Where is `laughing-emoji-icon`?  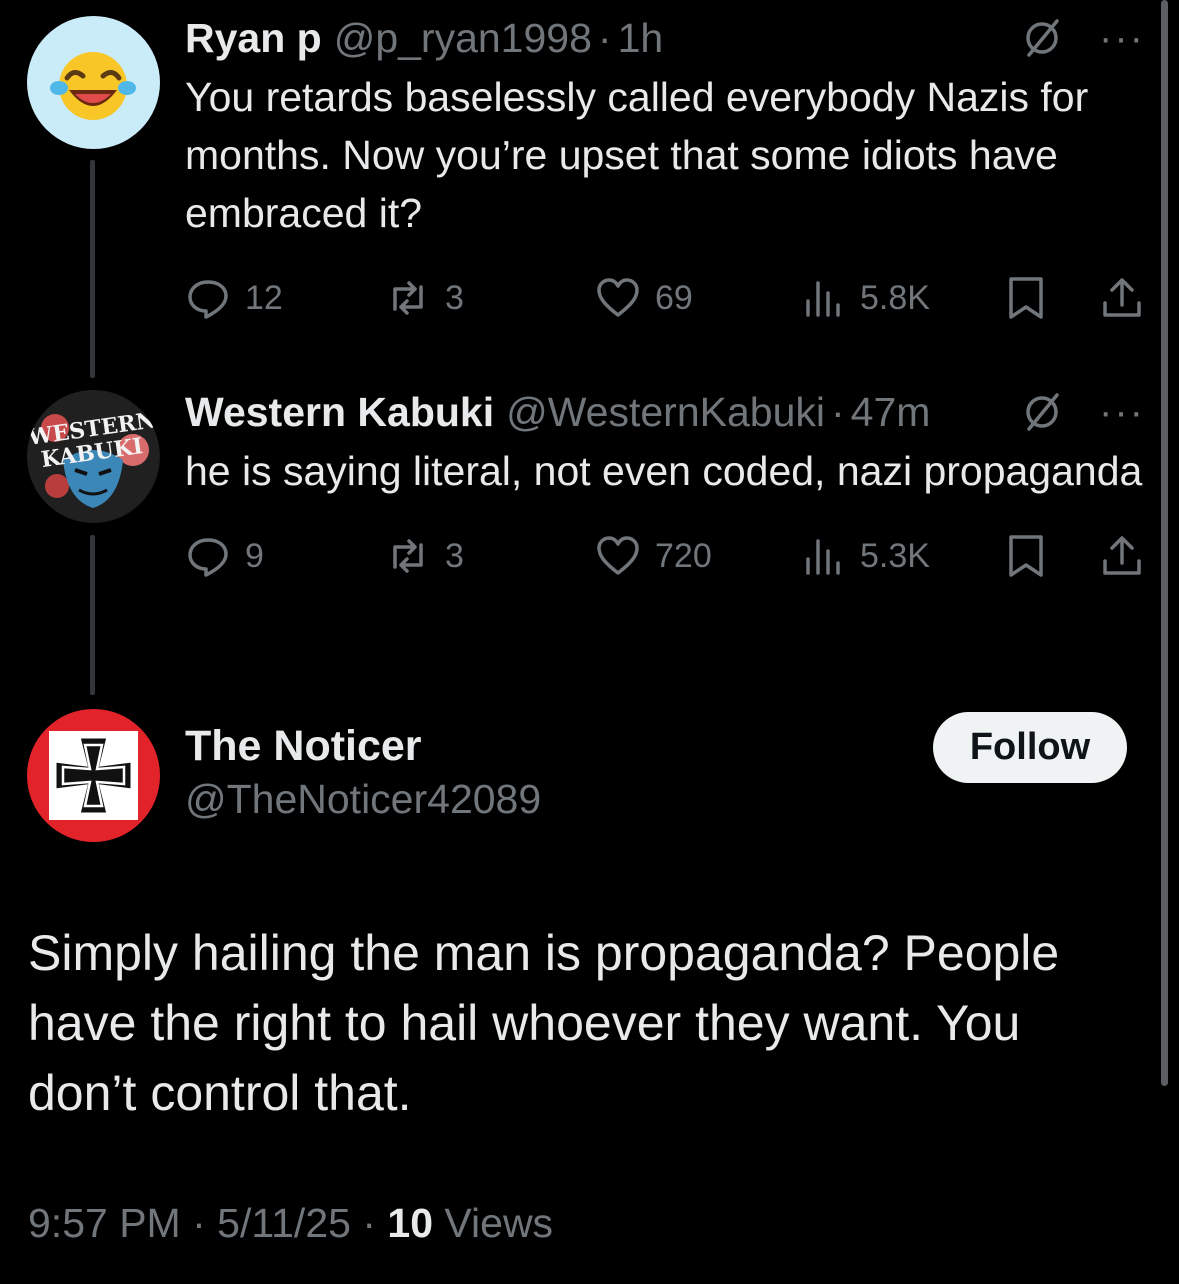
laughing-emoji-icon is located at coordinates (93, 86).